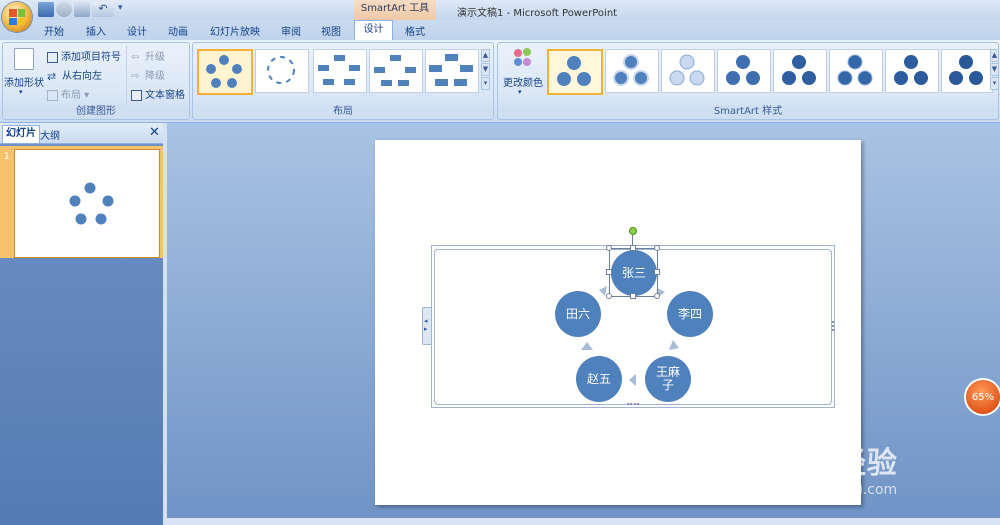  Describe the element at coordinates (452, 71) in the screenshot. I see `layout-thumb-continuous-cycle` at that location.